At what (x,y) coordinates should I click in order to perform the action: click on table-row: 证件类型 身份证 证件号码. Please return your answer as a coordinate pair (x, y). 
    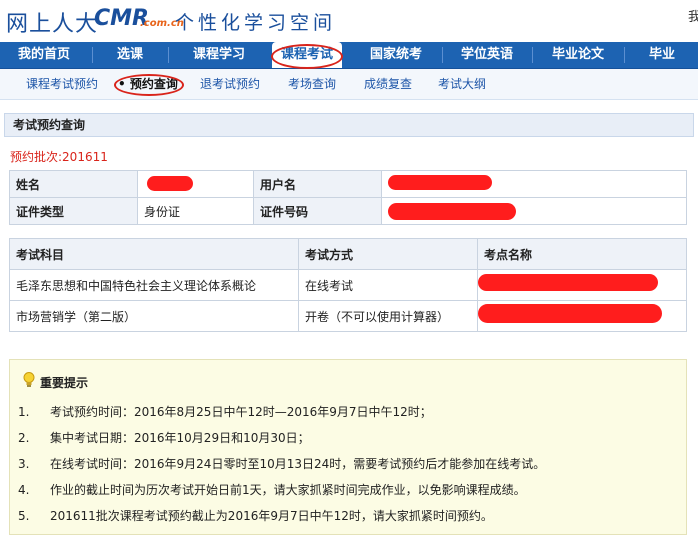
    Looking at the image, I should click on (348, 211).